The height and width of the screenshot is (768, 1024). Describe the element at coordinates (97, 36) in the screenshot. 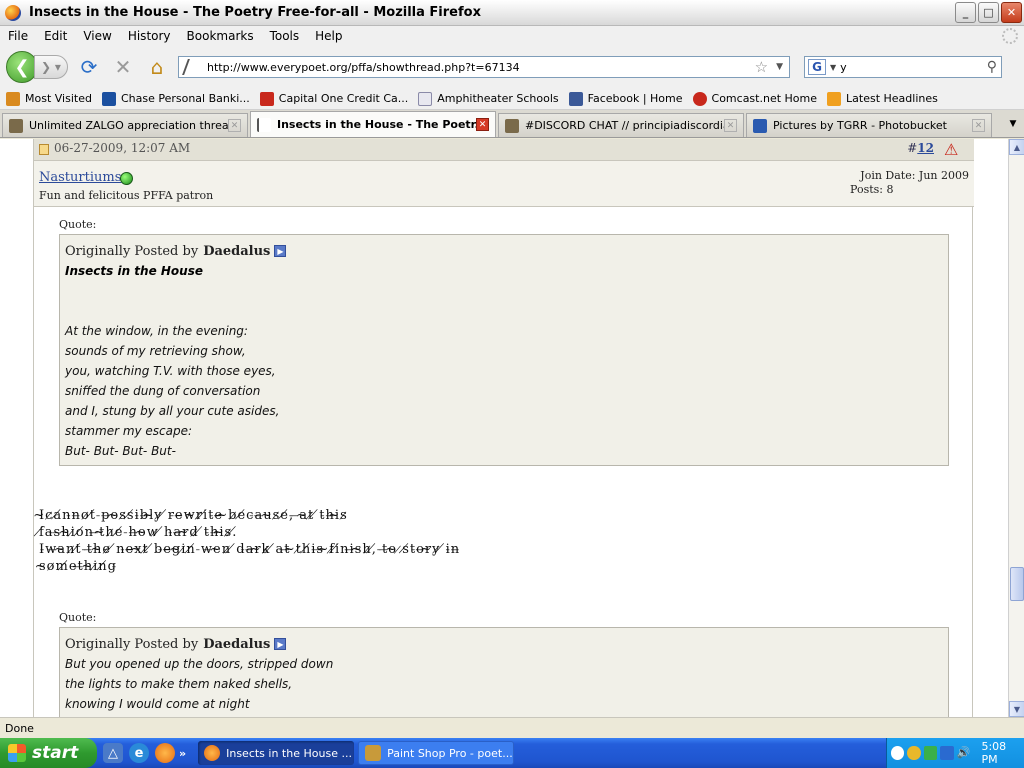

I see `menu-view: View` at that location.